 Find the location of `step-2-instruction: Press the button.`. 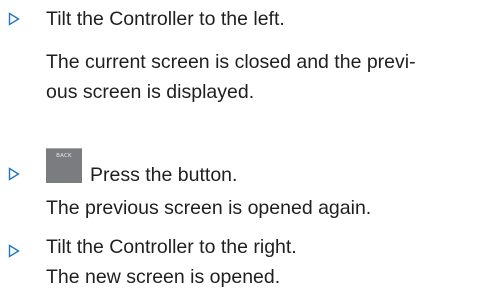

step-2-instruction: Press the button. is located at coordinates (164, 175).